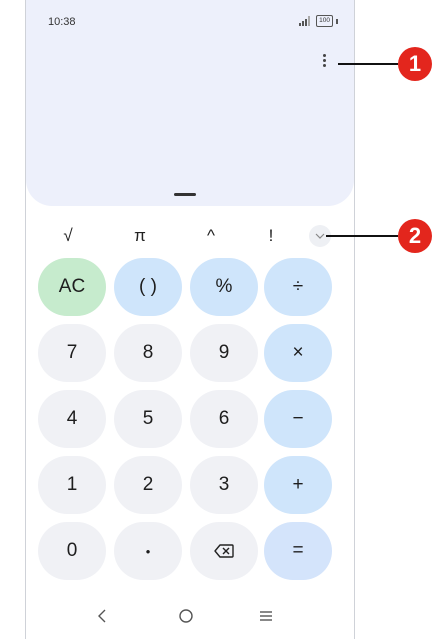 The width and height of the screenshot is (433, 639). What do you see at coordinates (224, 419) in the screenshot?
I see `digit-6-button: 6` at bounding box center [224, 419].